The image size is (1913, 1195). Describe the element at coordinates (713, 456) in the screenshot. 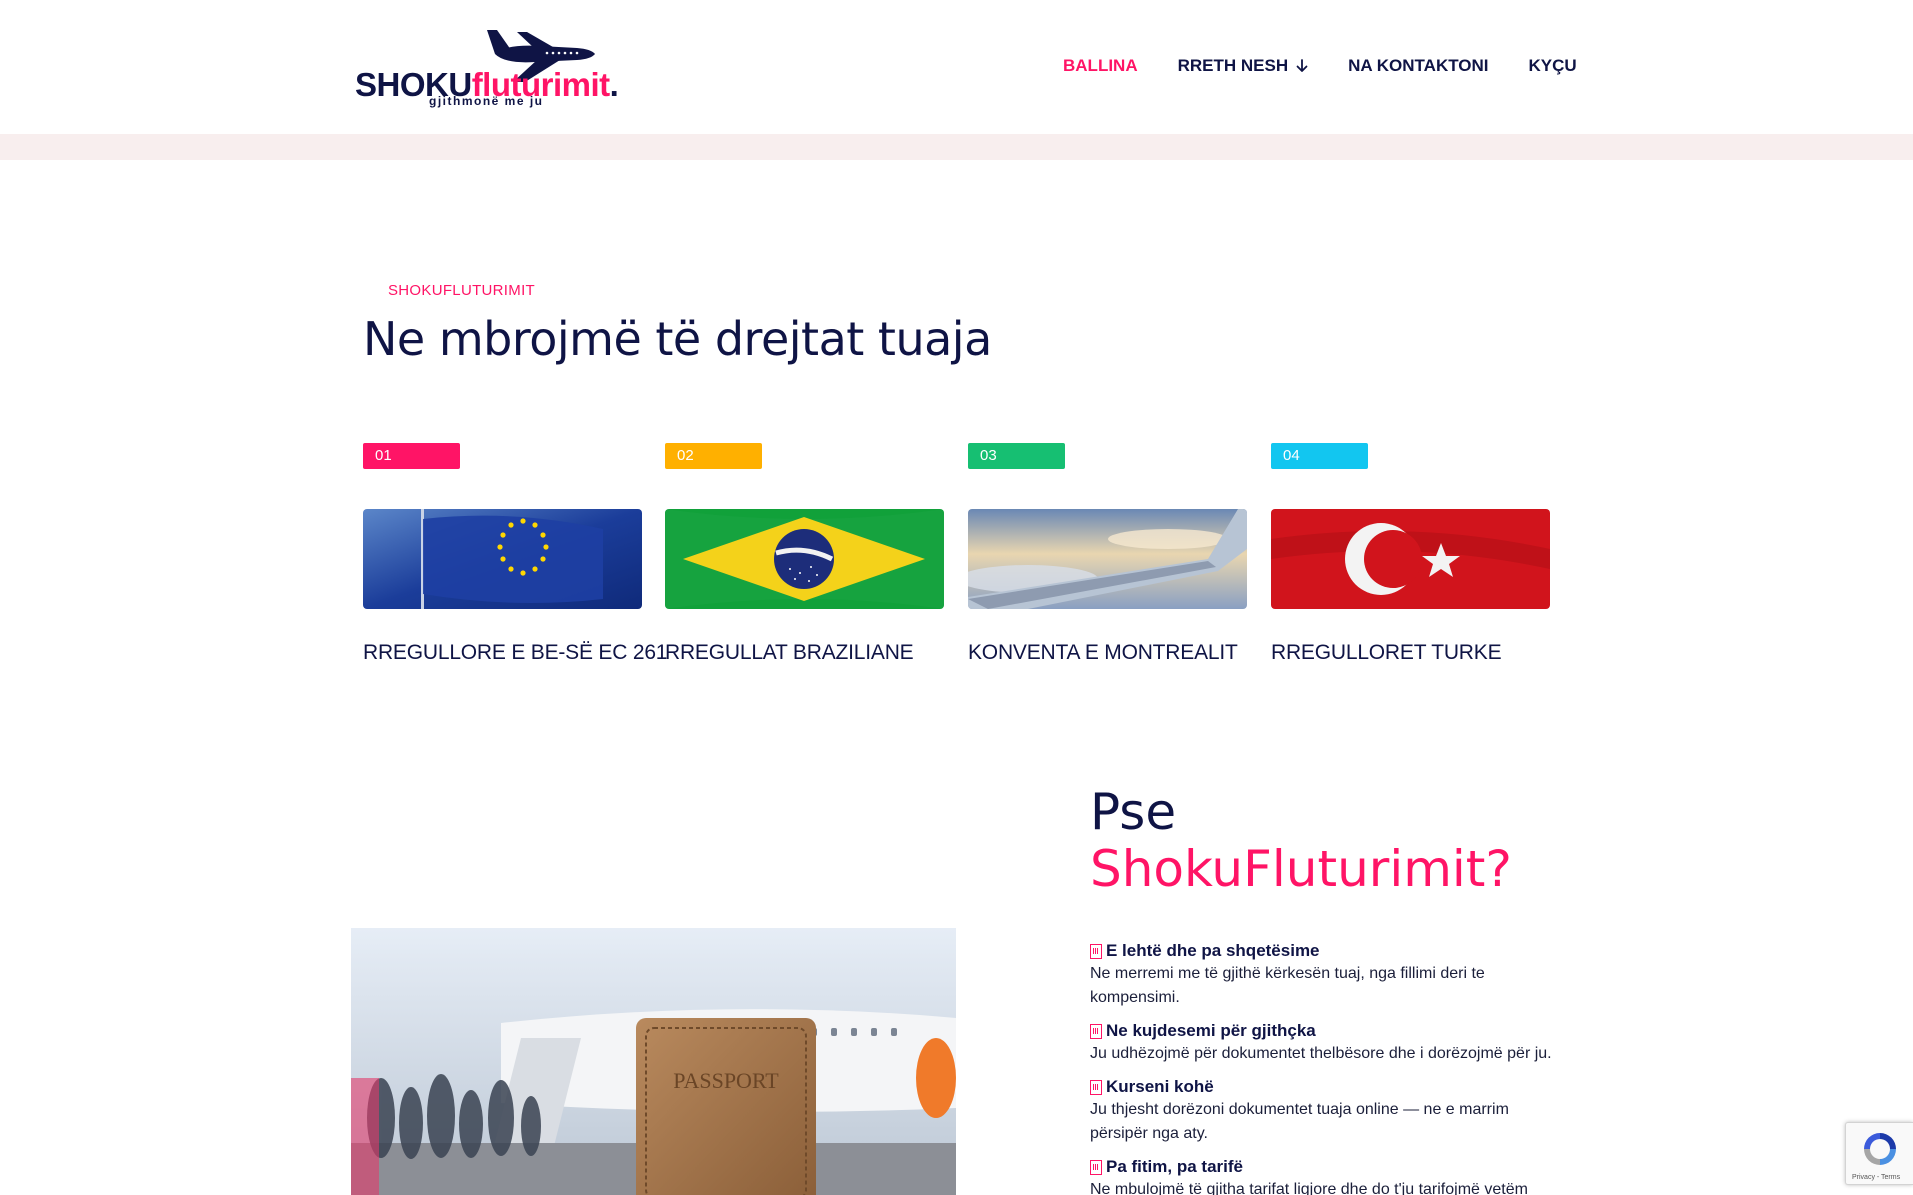

I see `card-number-badge: 02` at that location.